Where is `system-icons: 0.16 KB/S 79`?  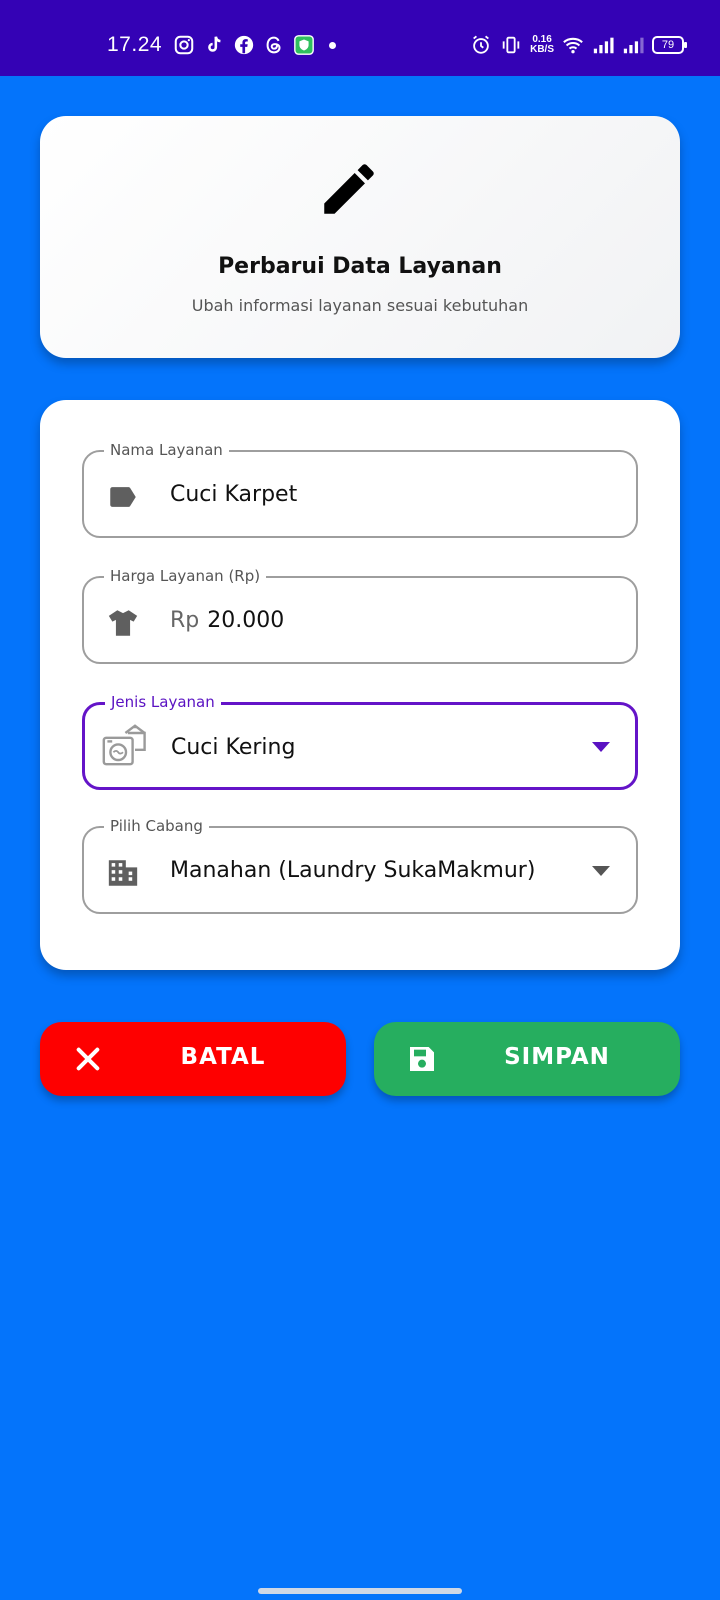 system-icons: 0.16 KB/S 79 is located at coordinates (578, 45).